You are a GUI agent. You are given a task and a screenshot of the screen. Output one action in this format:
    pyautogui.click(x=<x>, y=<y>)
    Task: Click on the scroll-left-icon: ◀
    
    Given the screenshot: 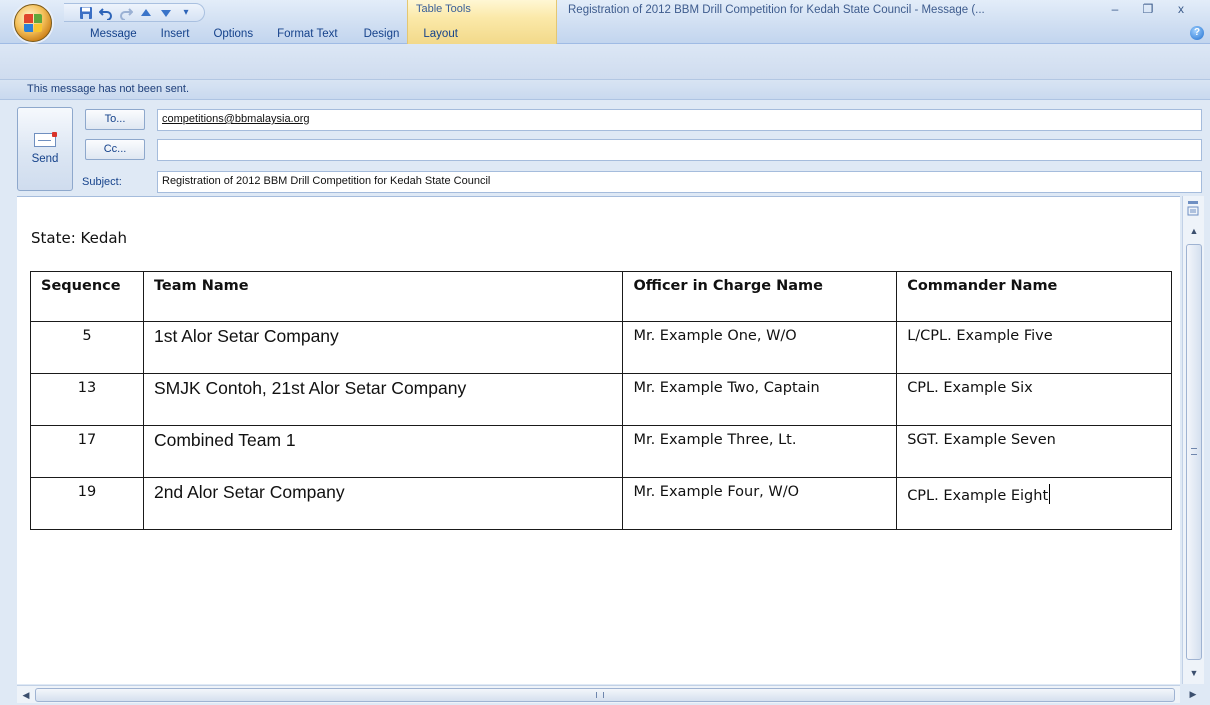 What is the action you would take?
    pyautogui.click(x=26, y=695)
    